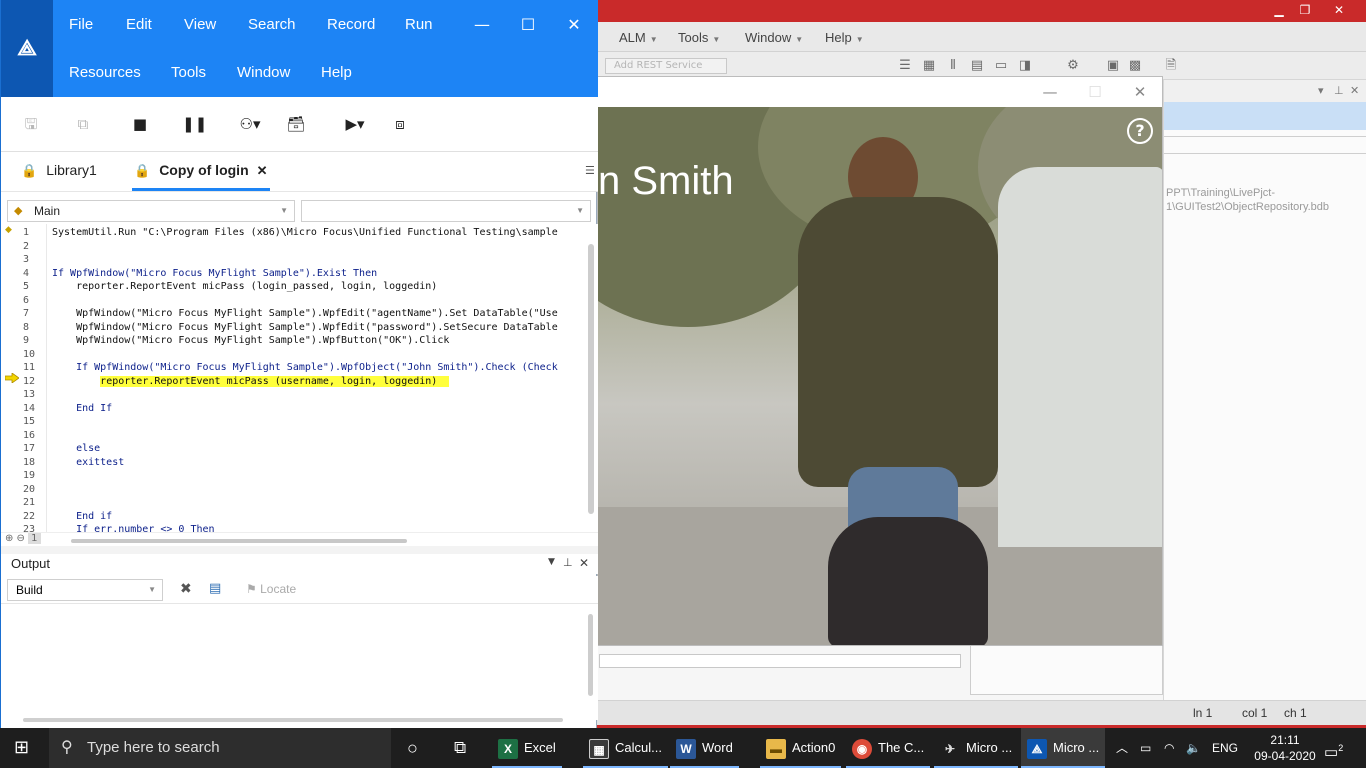  What do you see at coordinates (1339, 90) in the screenshot?
I see `panel-pin-icon: ⊥` at bounding box center [1339, 90].